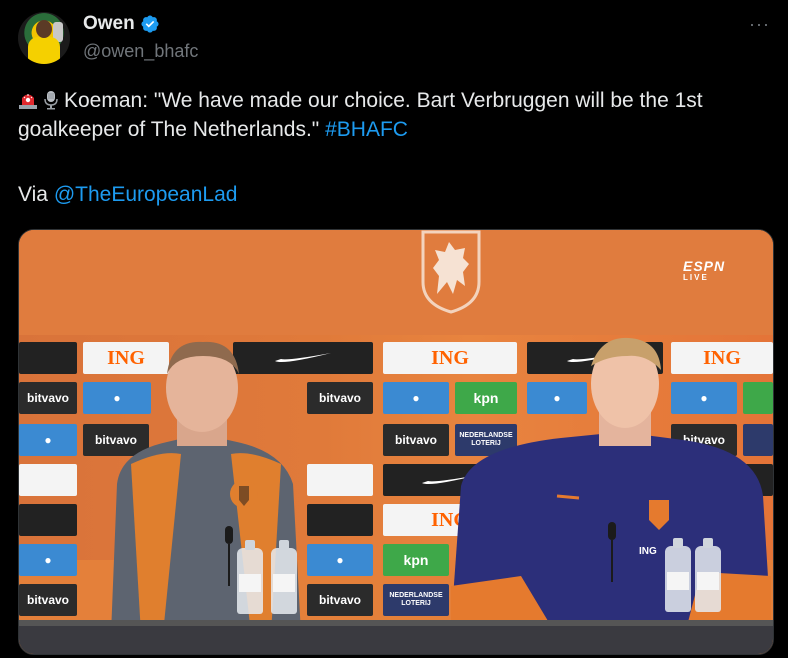  I want to click on board-tile-nike, so click(48, 358).